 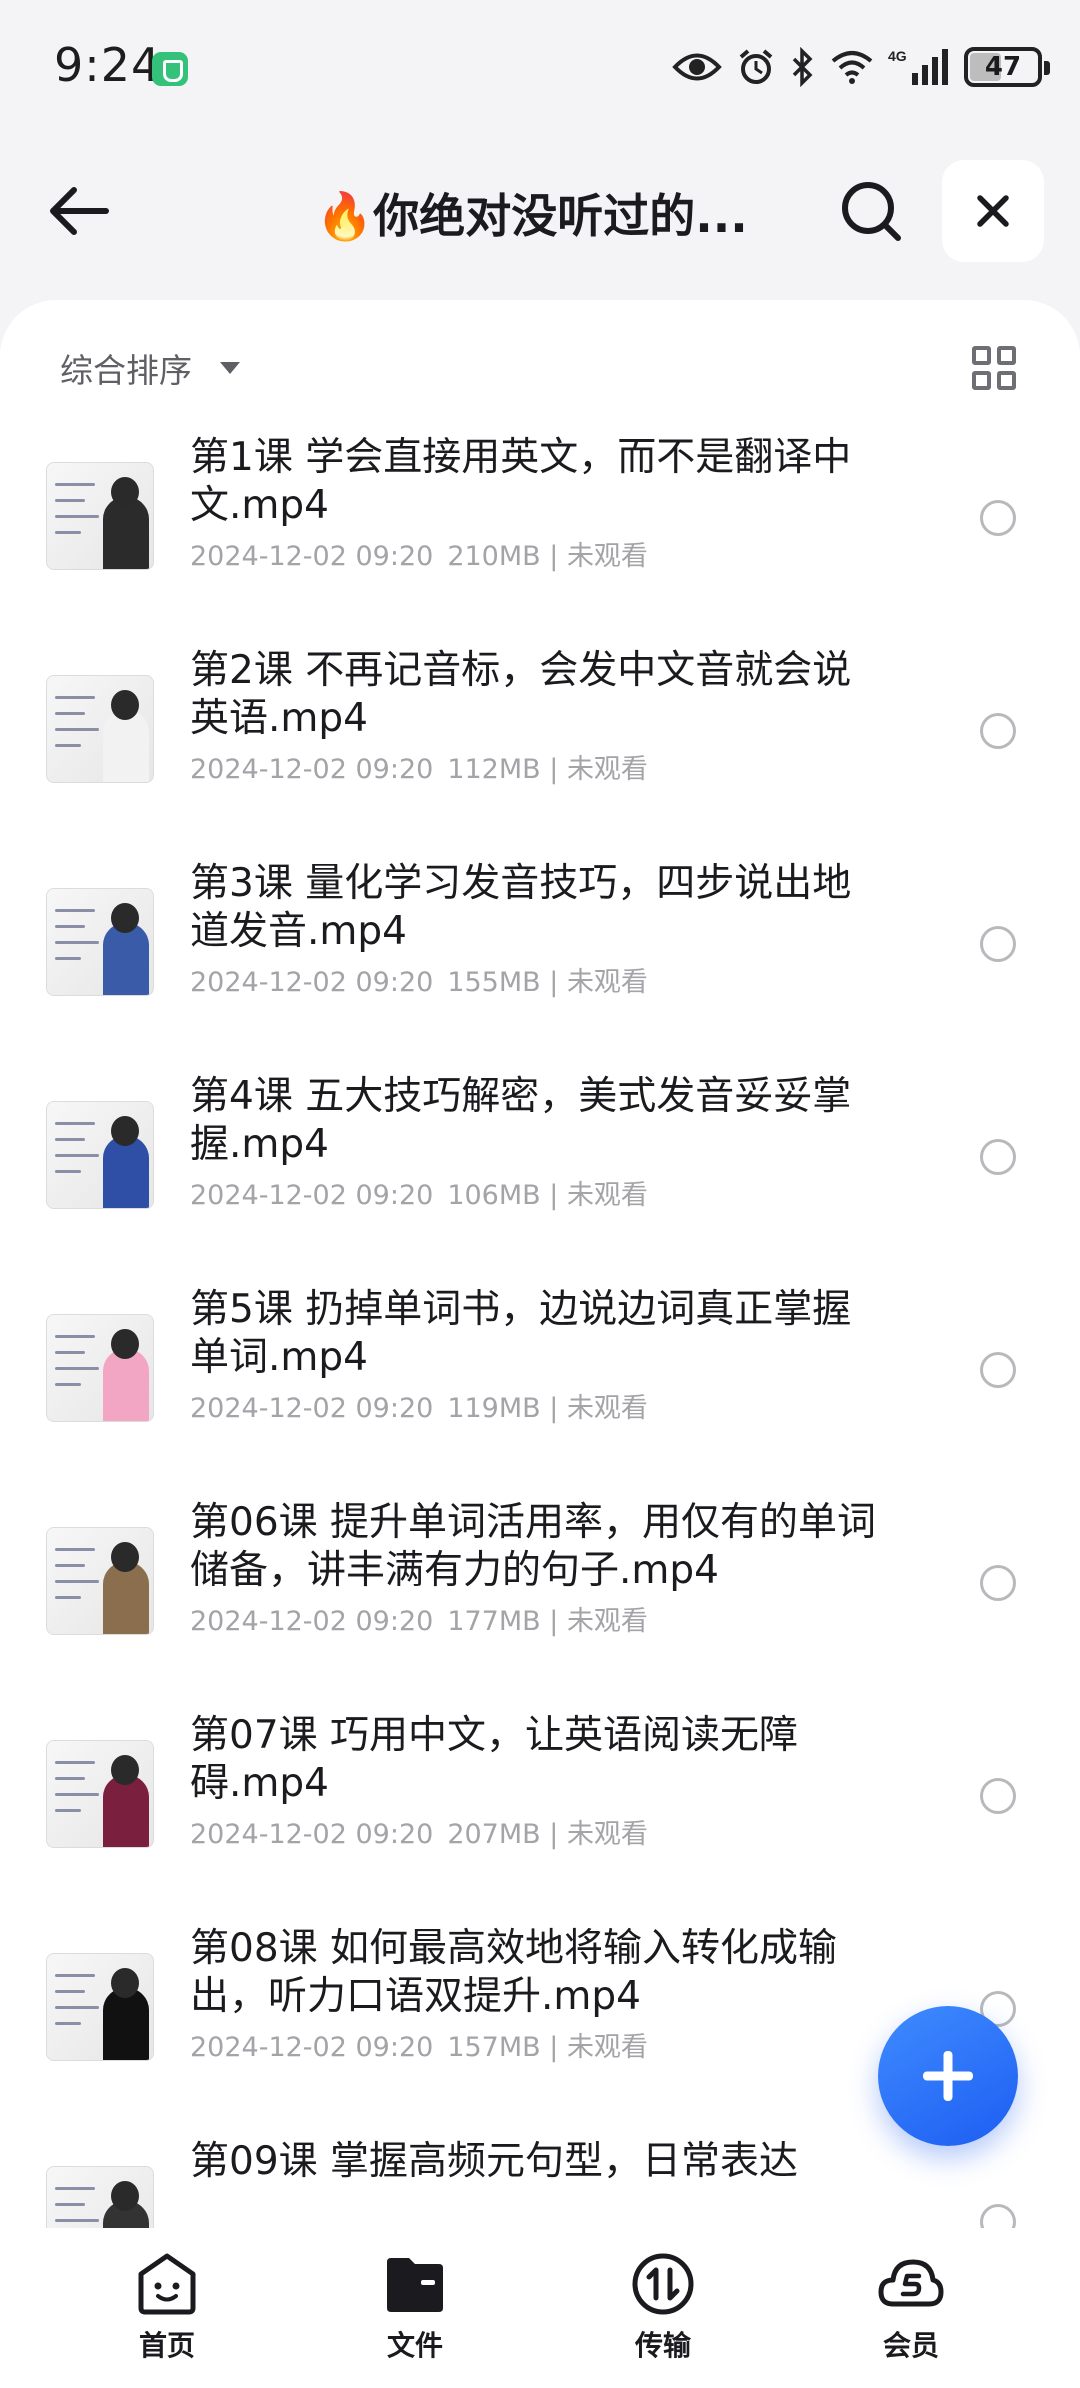 I want to click on close-button, so click(x=993, y=211).